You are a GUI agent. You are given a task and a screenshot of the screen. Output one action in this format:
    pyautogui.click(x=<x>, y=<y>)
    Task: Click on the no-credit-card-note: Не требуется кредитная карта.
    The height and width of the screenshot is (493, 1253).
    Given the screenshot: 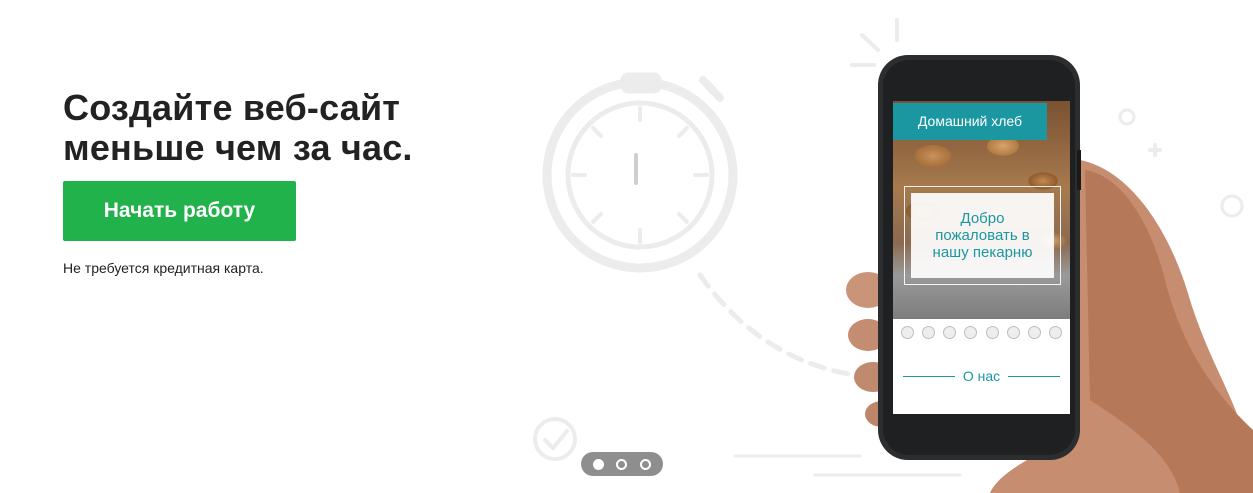 What is the action you would take?
    pyautogui.click(x=163, y=268)
    